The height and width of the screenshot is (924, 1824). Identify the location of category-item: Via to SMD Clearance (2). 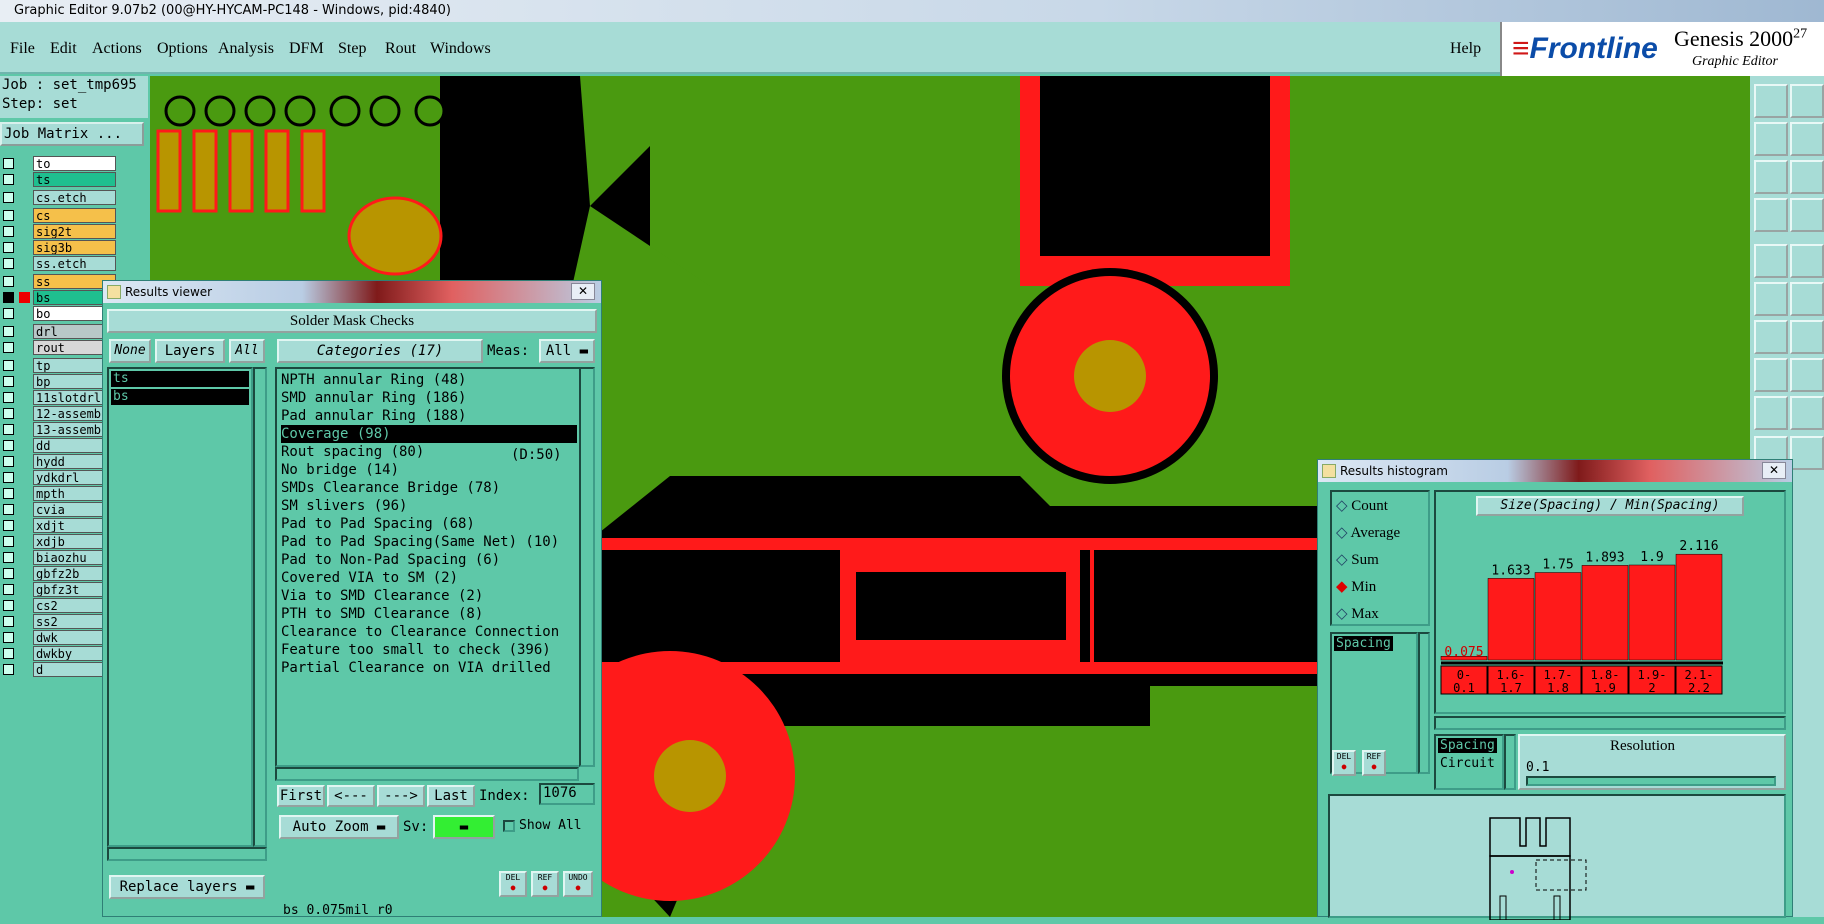
(382, 596).